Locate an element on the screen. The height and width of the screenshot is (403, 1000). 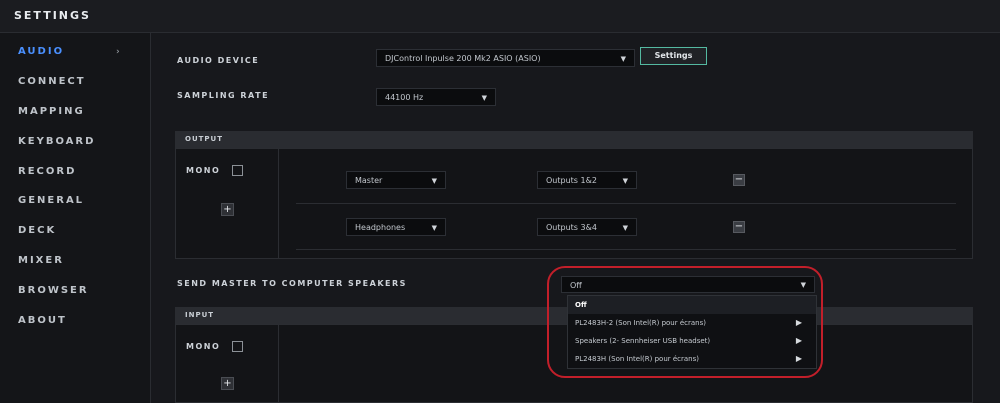
audio-device-dropdown: DJControl Inpulse 200 Mk2 ASIO (ASIO) ▼ is located at coordinates (505, 58).